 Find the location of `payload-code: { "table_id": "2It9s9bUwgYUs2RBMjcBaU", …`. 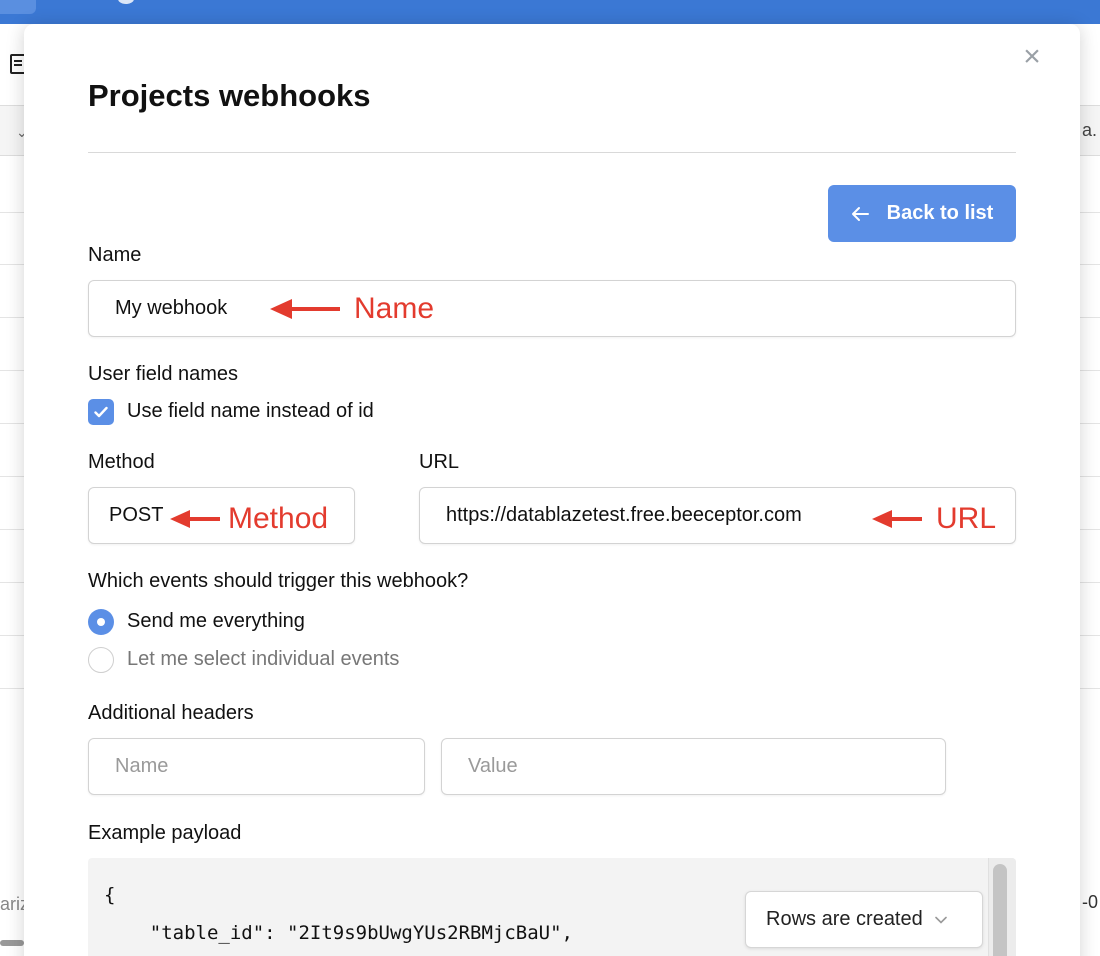

payload-code: { "table_id": "2It9s9bUwgYUs2RBMjcBaU", … is located at coordinates (338, 914).